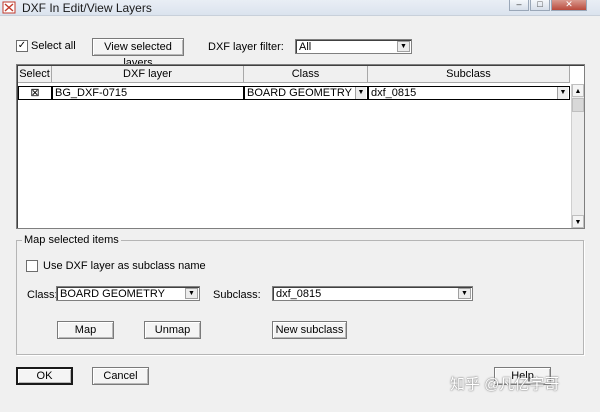 The image size is (600, 412). I want to click on cancel-button: Cancel, so click(120, 376).